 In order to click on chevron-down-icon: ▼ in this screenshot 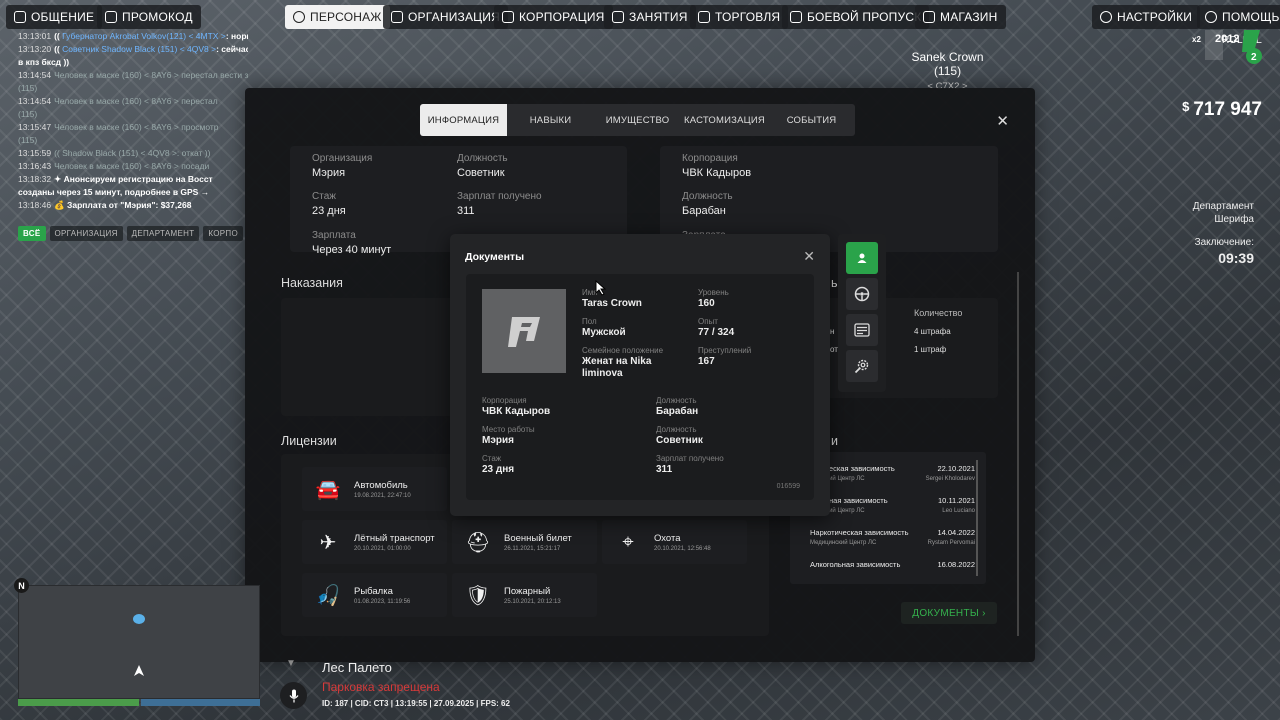, I will do `click(291, 663)`.